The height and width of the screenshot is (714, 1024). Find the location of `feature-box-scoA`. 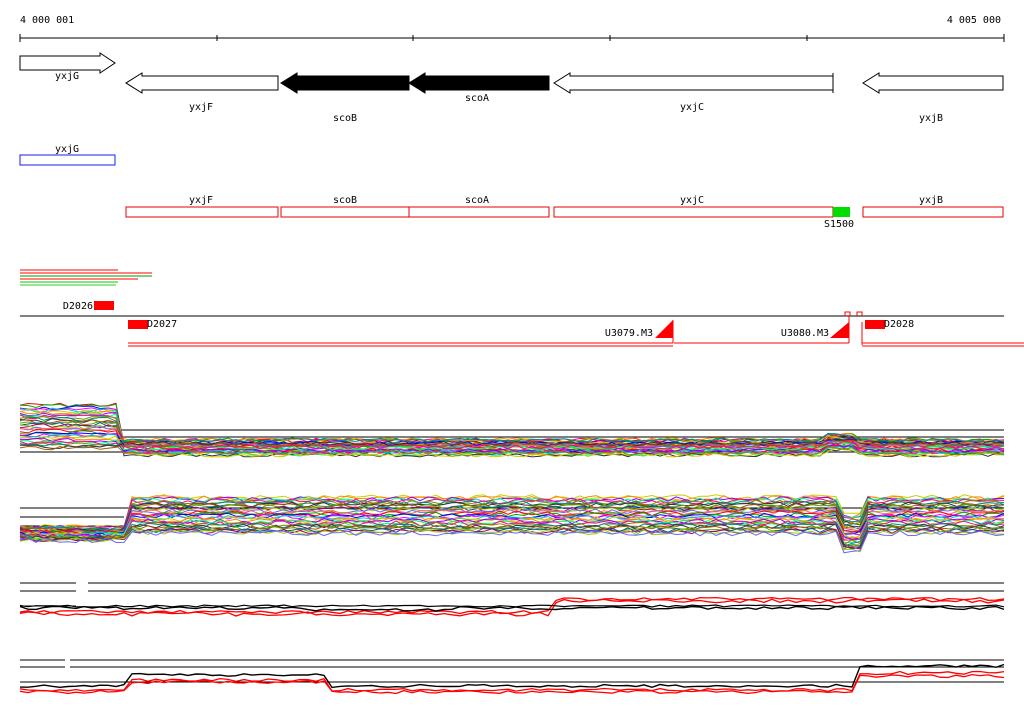

feature-box-scoA is located at coordinates (479, 212).